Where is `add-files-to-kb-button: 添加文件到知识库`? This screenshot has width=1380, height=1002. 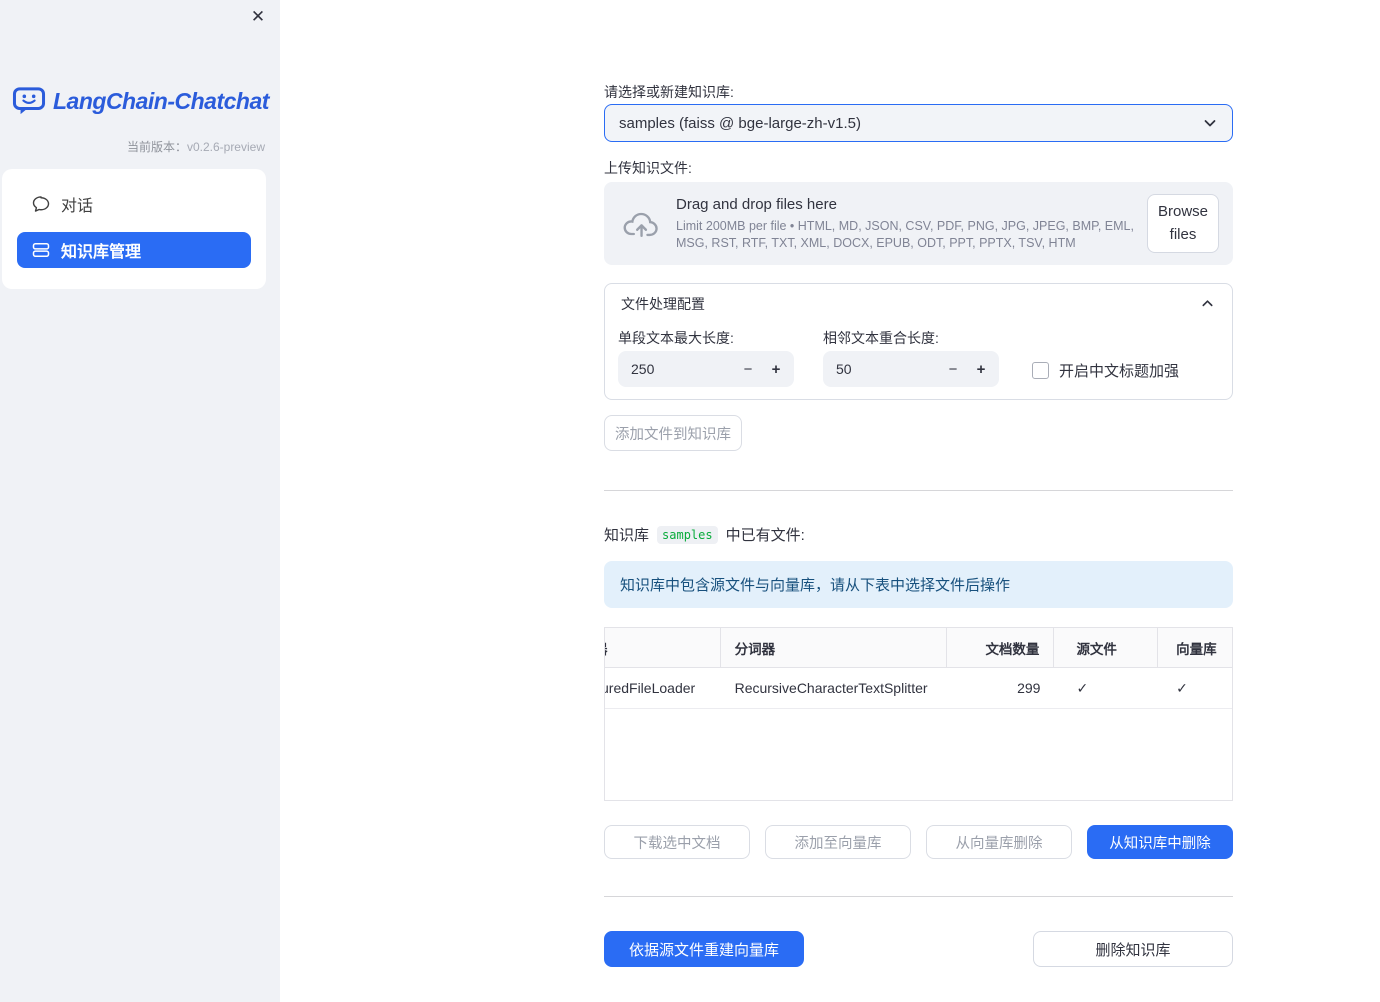 add-files-to-kb-button: 添加文件到知识库 is located at coordinates (673, 433).